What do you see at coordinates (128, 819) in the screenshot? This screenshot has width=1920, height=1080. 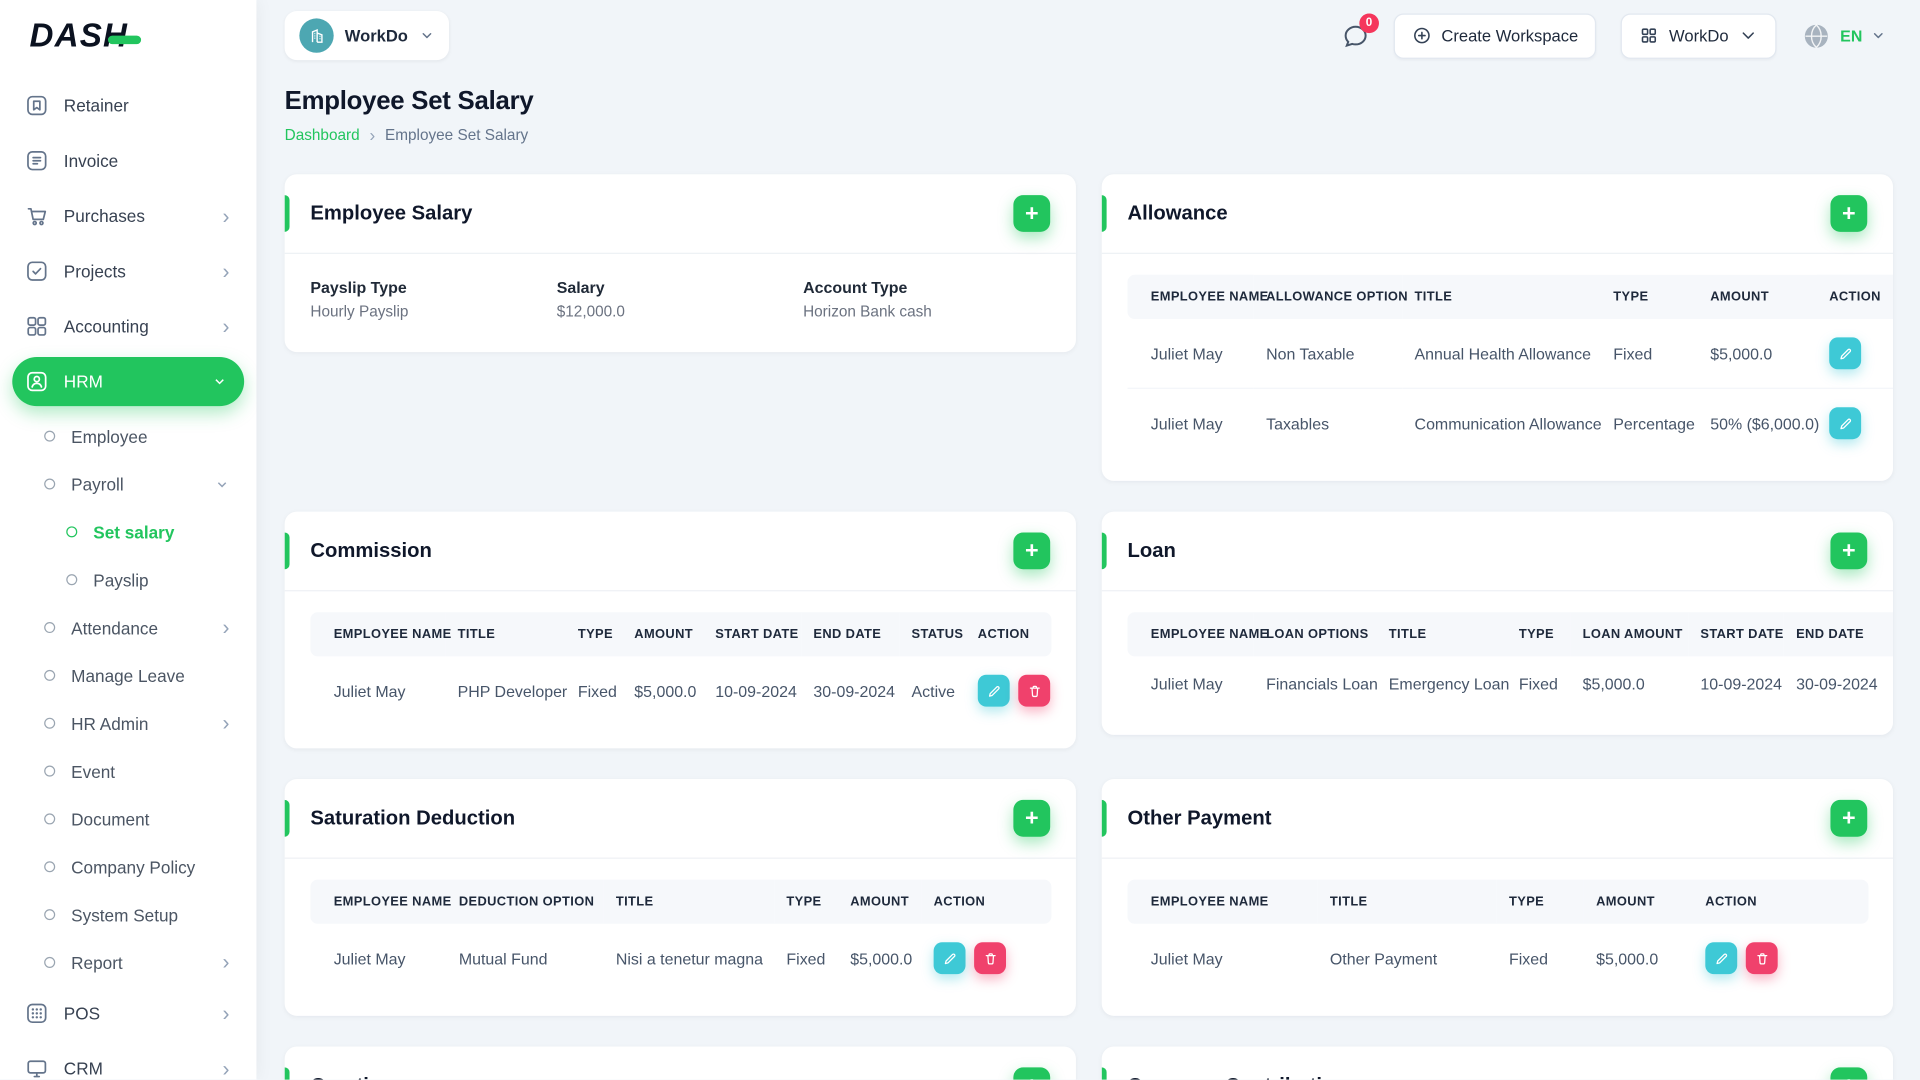 I see `sidebar-item-document: Document` at bounding box center [128, 819].